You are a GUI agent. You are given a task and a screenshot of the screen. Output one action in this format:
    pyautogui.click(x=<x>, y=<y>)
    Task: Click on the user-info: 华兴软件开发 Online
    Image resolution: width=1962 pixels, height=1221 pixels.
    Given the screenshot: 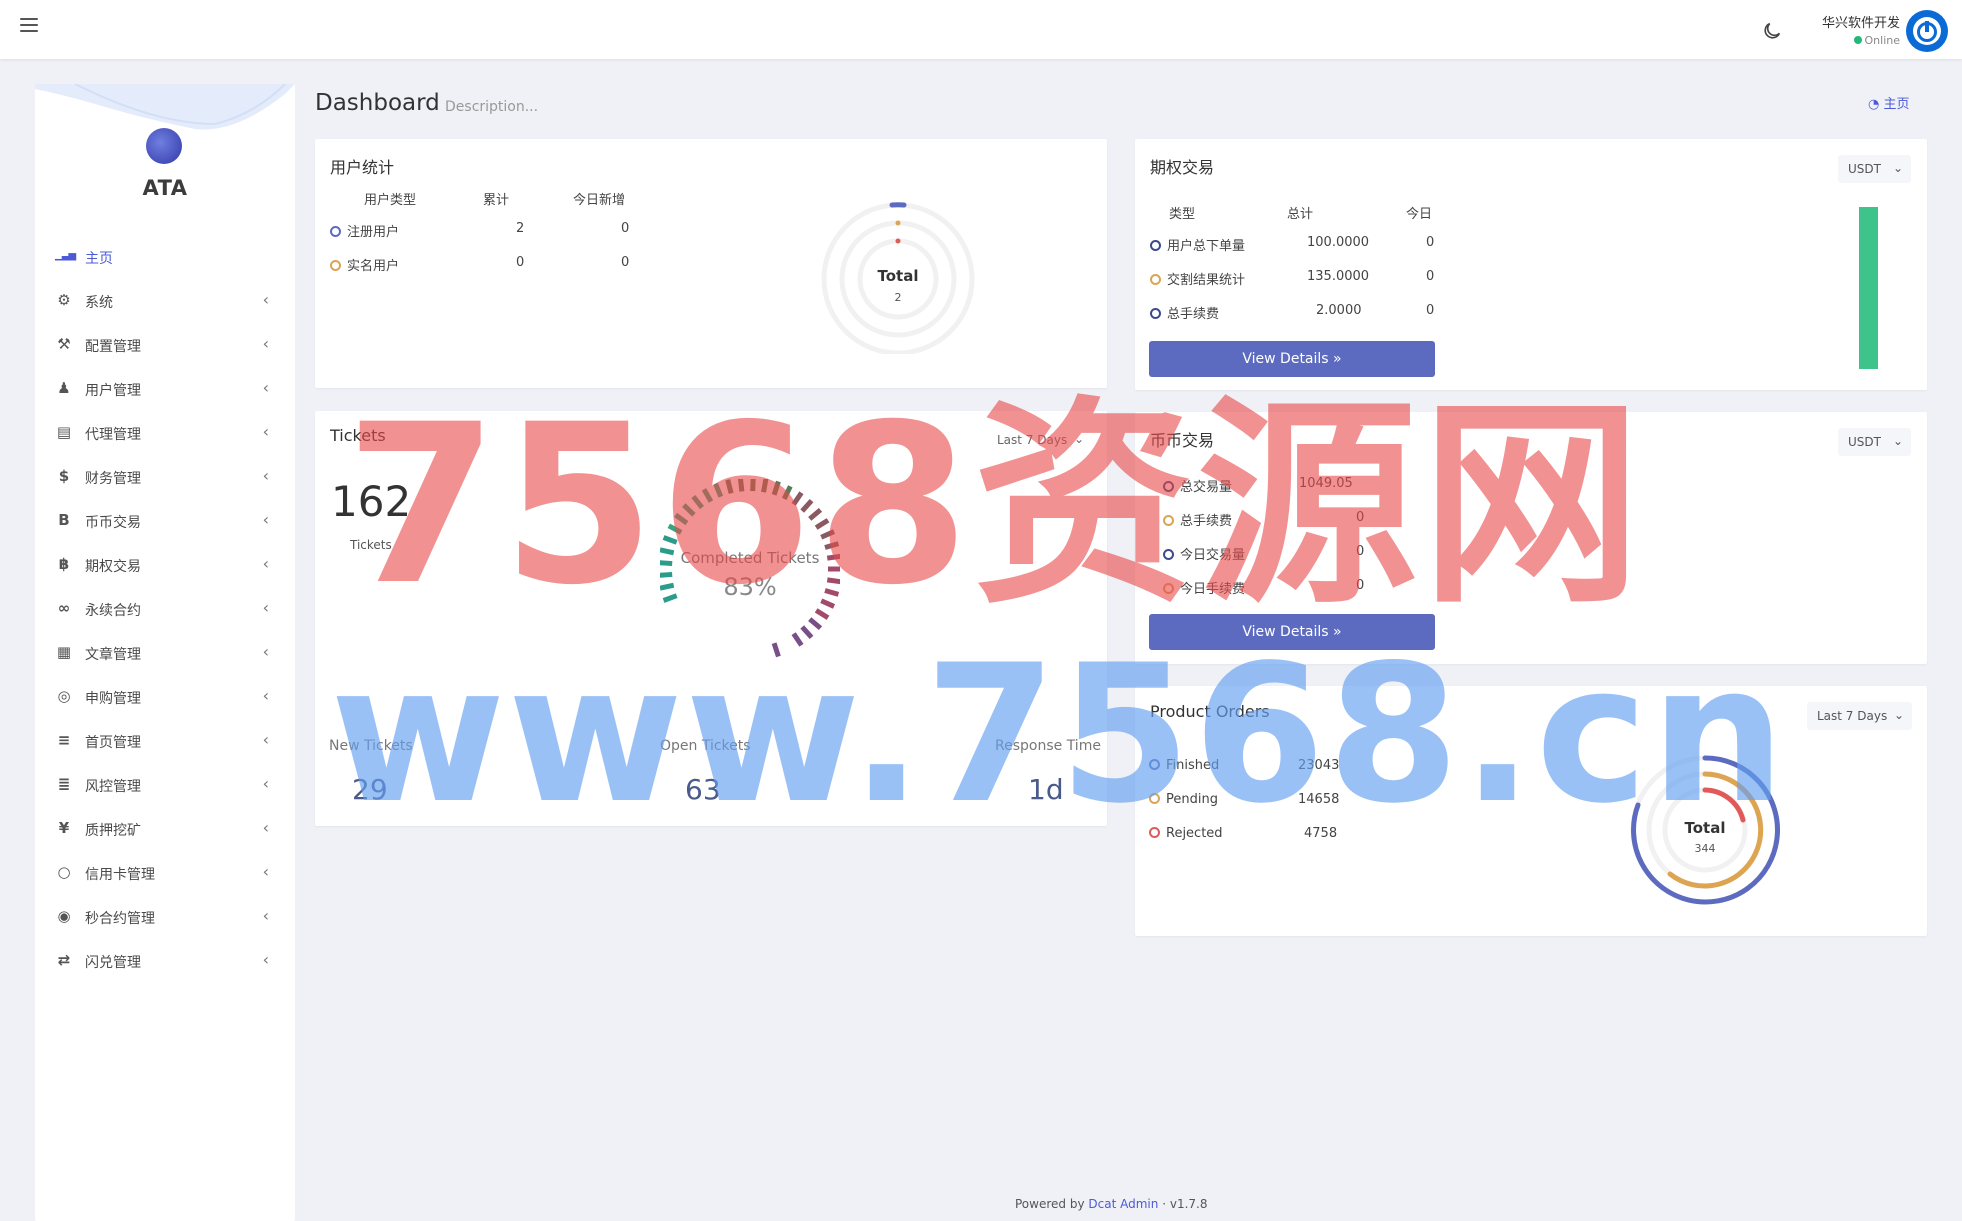 What is the action you would take?
    pyautogui.click(x=1850, y=29)
    